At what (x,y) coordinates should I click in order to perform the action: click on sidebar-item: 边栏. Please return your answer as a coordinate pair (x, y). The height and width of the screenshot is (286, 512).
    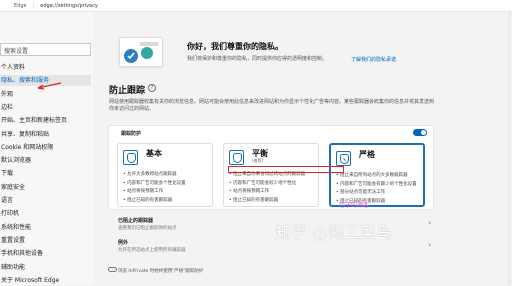
    Looking at the image, I should click on (45, 107).